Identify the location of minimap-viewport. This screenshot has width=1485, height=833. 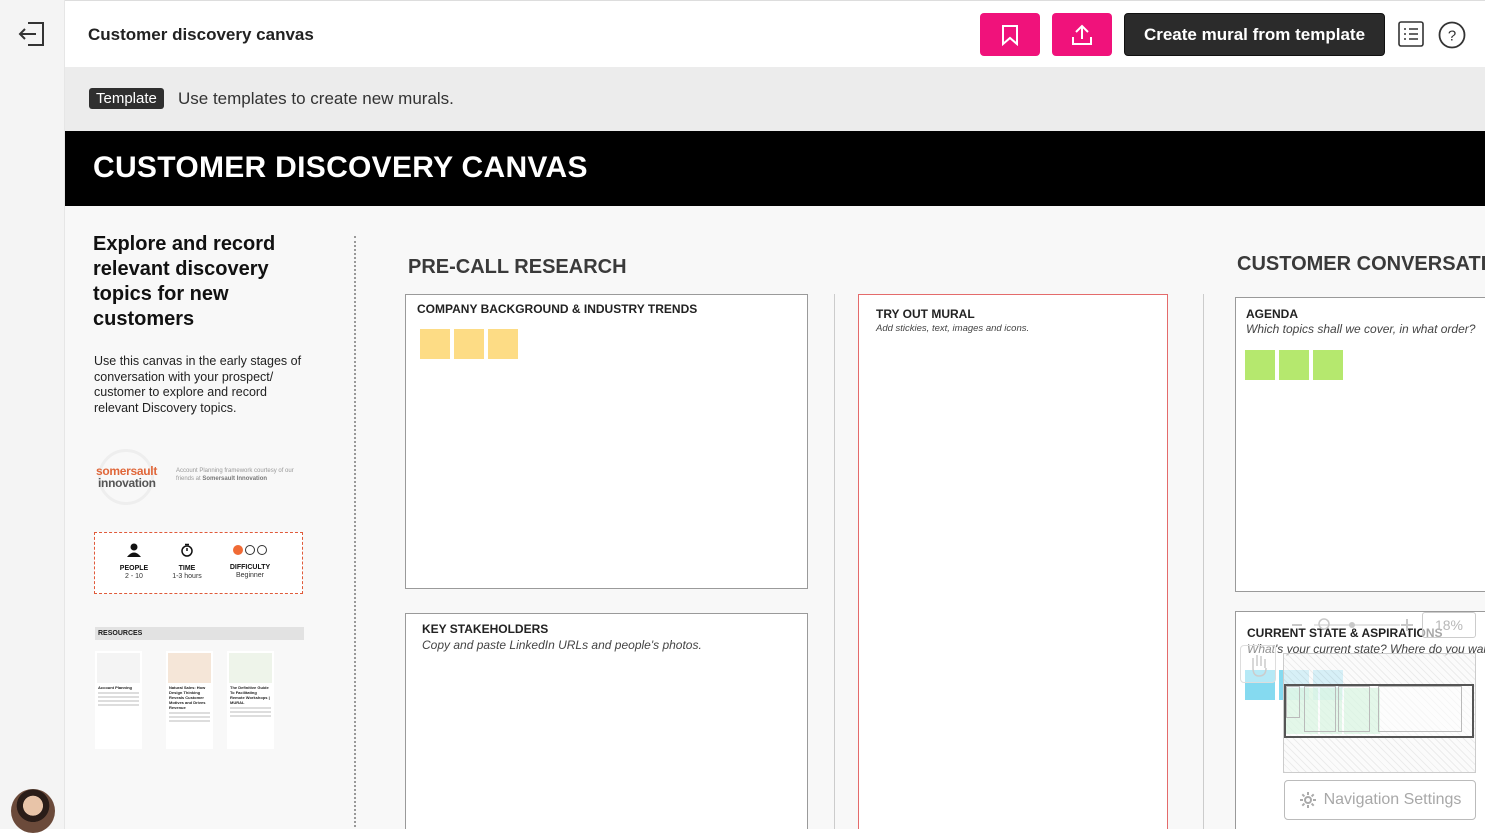
(1379, 711).